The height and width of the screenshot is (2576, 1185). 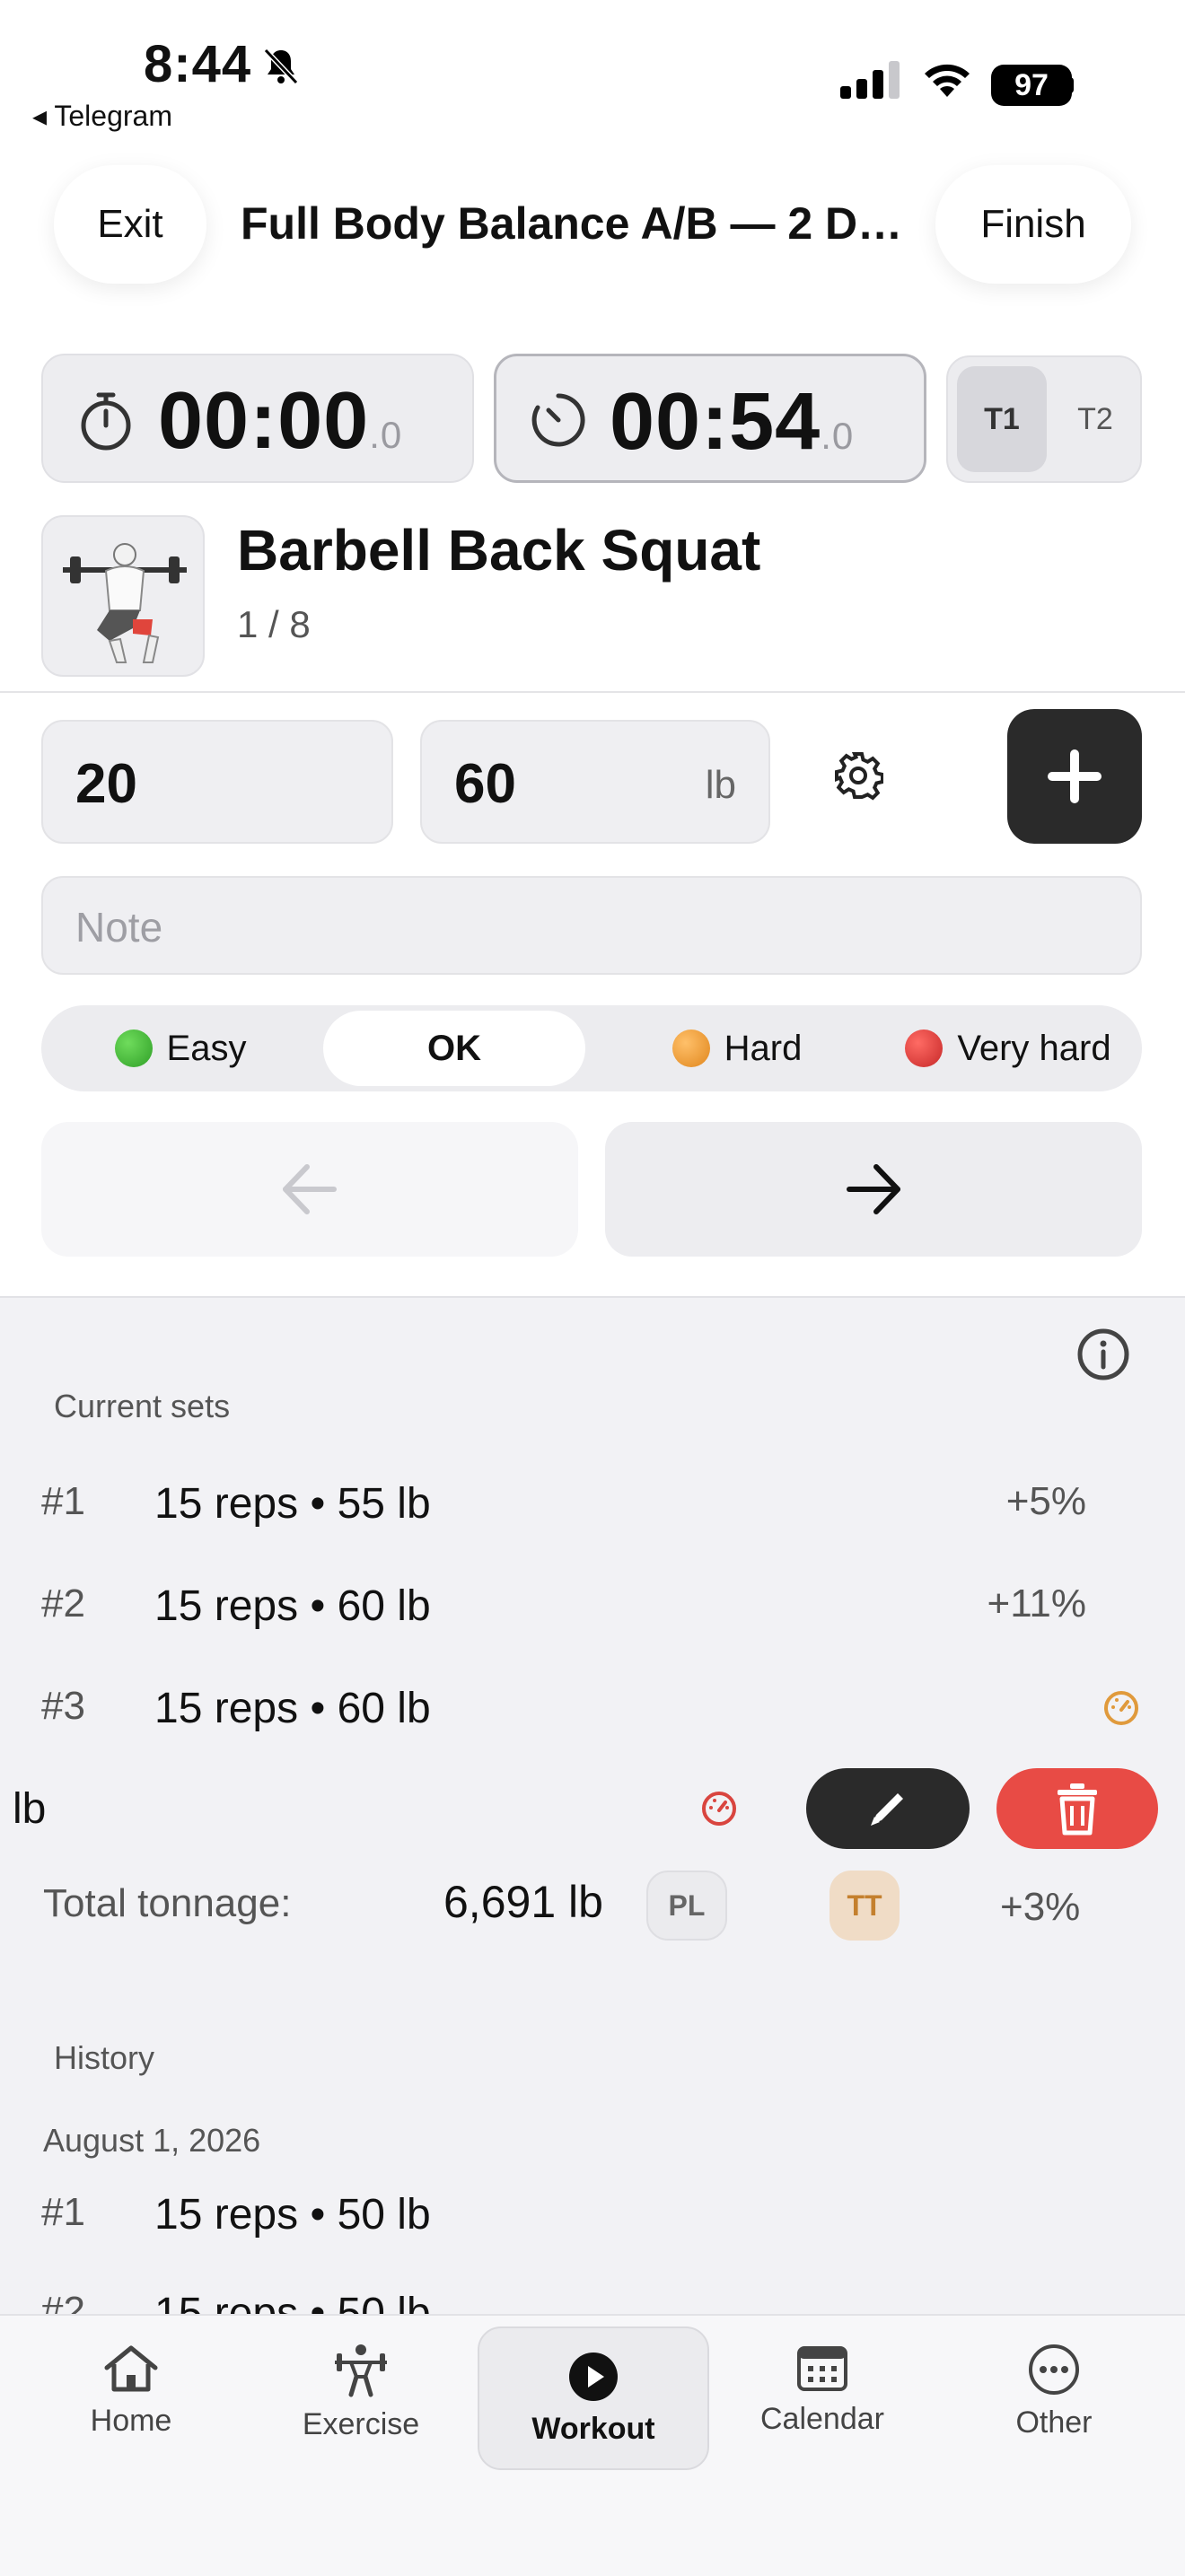 I want to click on info-icon, so click(x=1103, y=1354).